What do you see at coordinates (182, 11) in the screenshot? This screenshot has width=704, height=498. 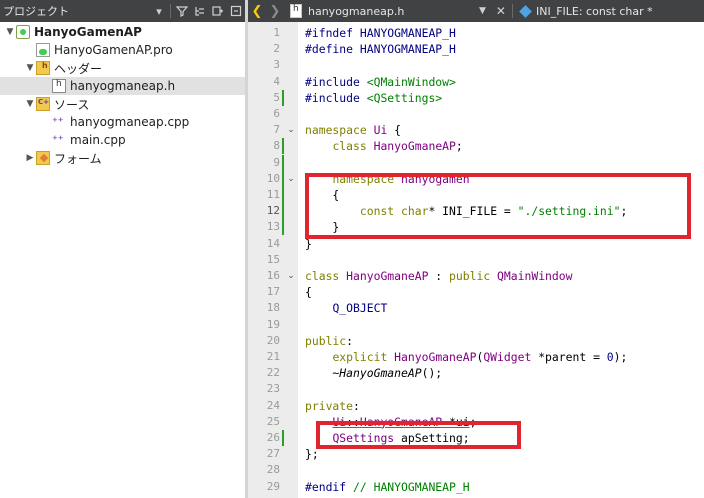 I see `filter-icon` at bounding box center [182, 11].